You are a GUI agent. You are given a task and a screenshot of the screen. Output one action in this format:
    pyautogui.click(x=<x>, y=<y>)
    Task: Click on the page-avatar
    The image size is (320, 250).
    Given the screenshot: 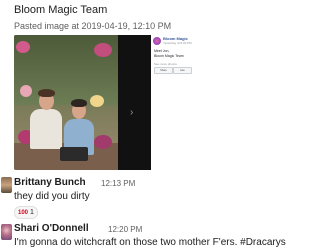 What is the action you would take?
    pyautogui.click(x=157, y=41)
    